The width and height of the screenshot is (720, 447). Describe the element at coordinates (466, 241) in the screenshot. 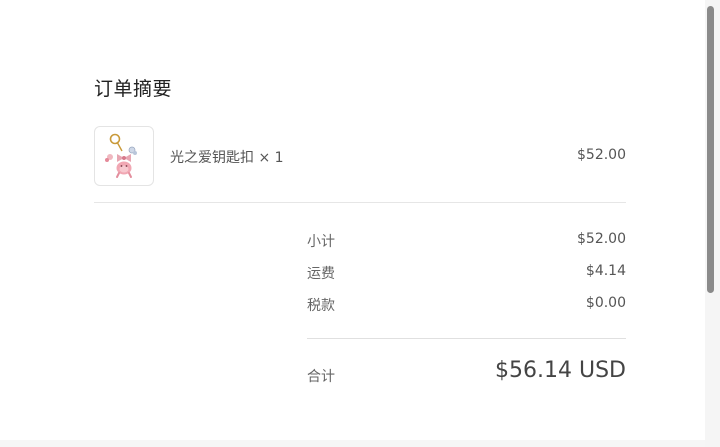

I see `subtotal-row: 小计 $52.00` at that location.